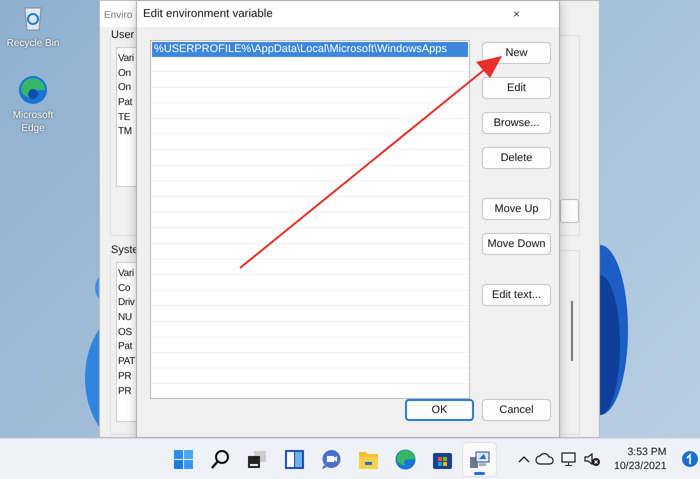 The image size is (700, 479). I want to click on dialog-button: New, so click(516, 53).